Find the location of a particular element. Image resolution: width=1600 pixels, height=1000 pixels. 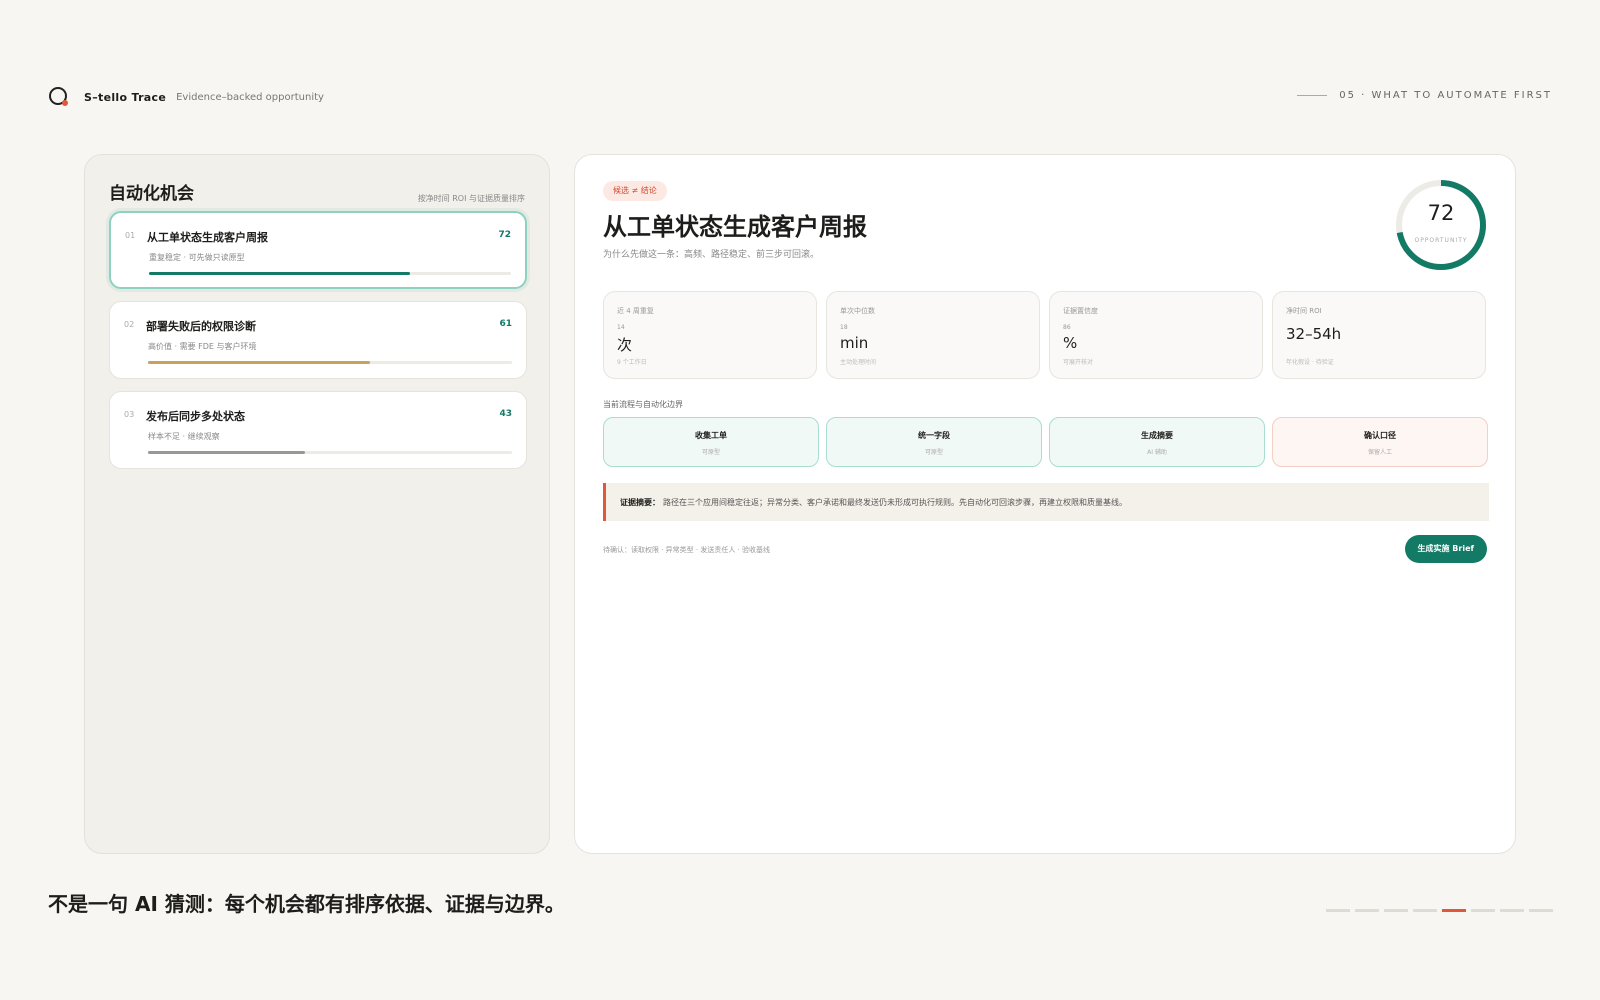

section-label: 05 · WHAT TO AUTOMATE FIRST is located at coordinates (1445, 95).